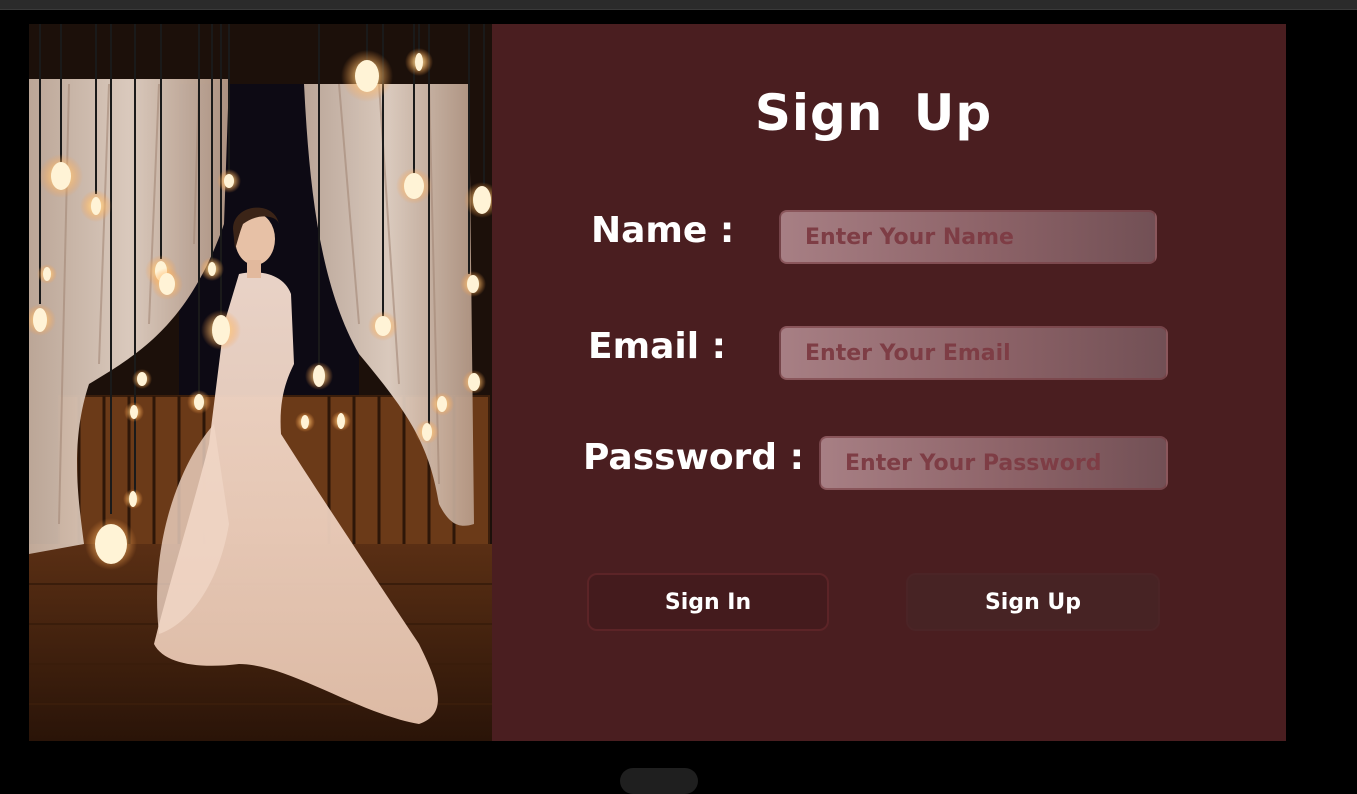 This screenshot has height=794, width=1357. I want to click on email-label: Email :, so click(657, 346).